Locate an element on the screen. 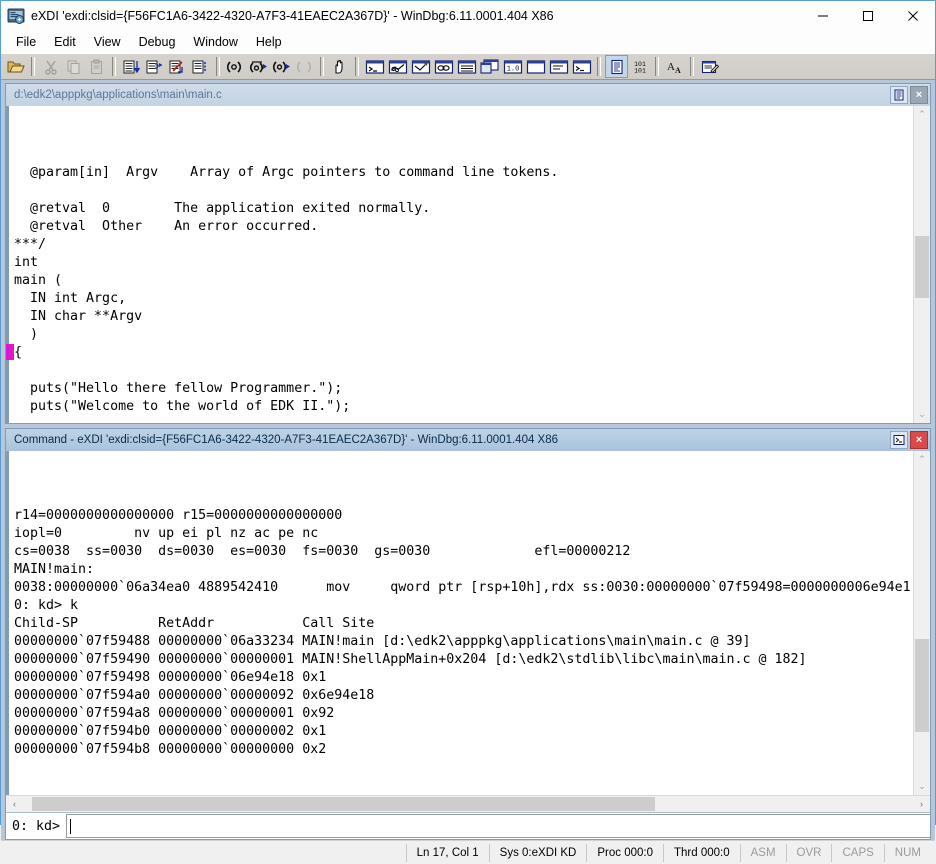 The width and height of the screenshot is (936, 864). command-vertical-scrollbar: ⌃ ⌄ is located at coordinates (921, 623).